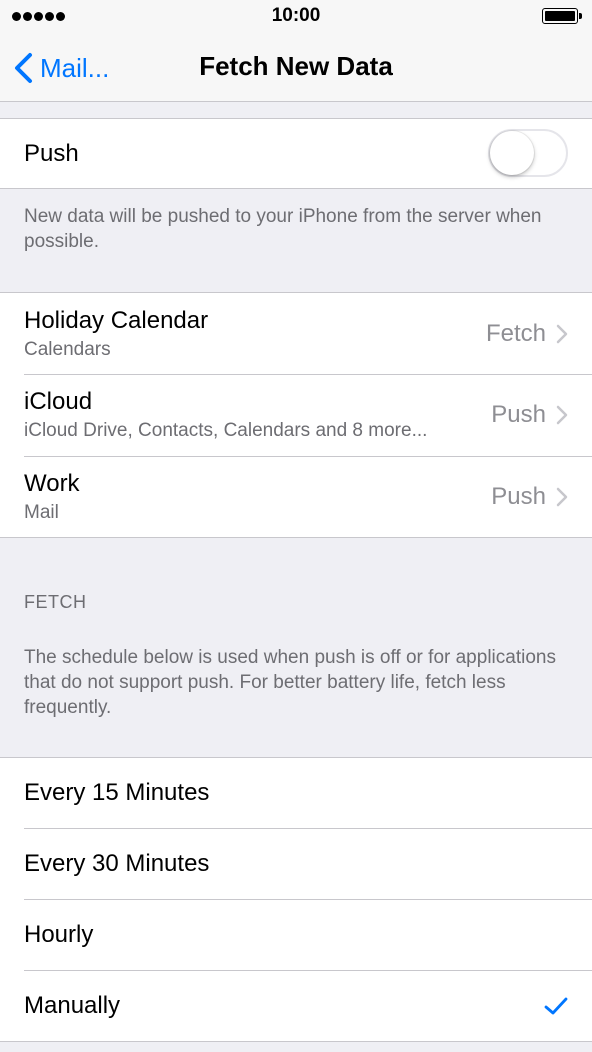  I want to click on account-services: Calendars, so click(67, 349).